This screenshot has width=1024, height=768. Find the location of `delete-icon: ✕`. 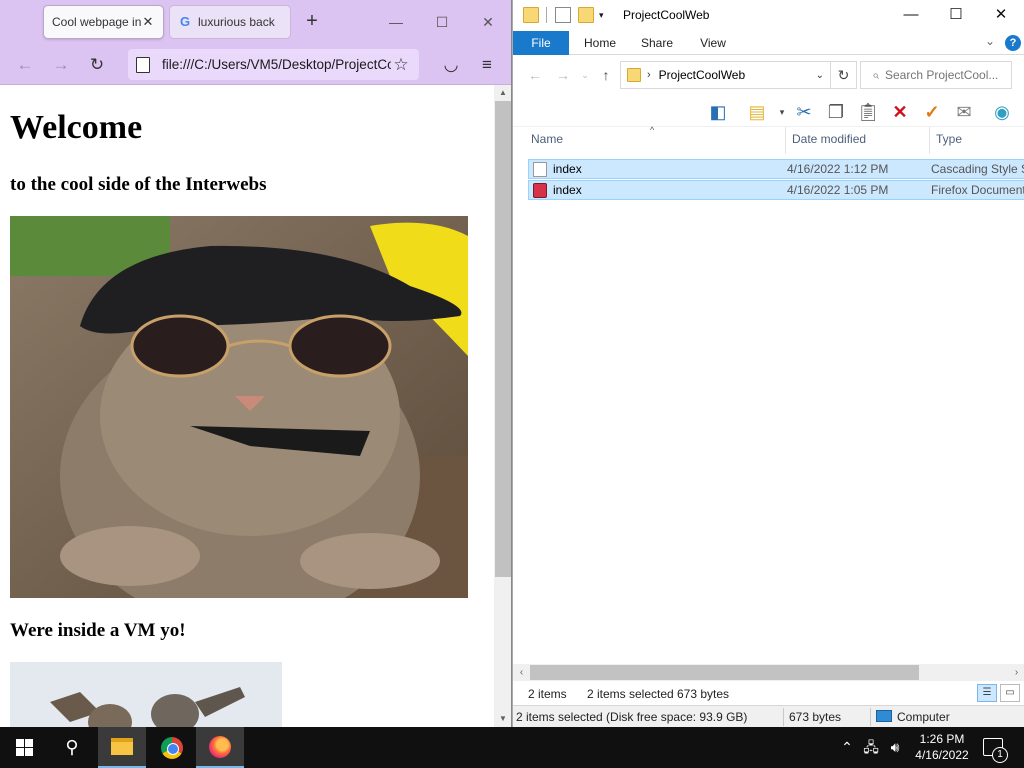

delete-icon: ✕ is located at coordinates (900, 112).